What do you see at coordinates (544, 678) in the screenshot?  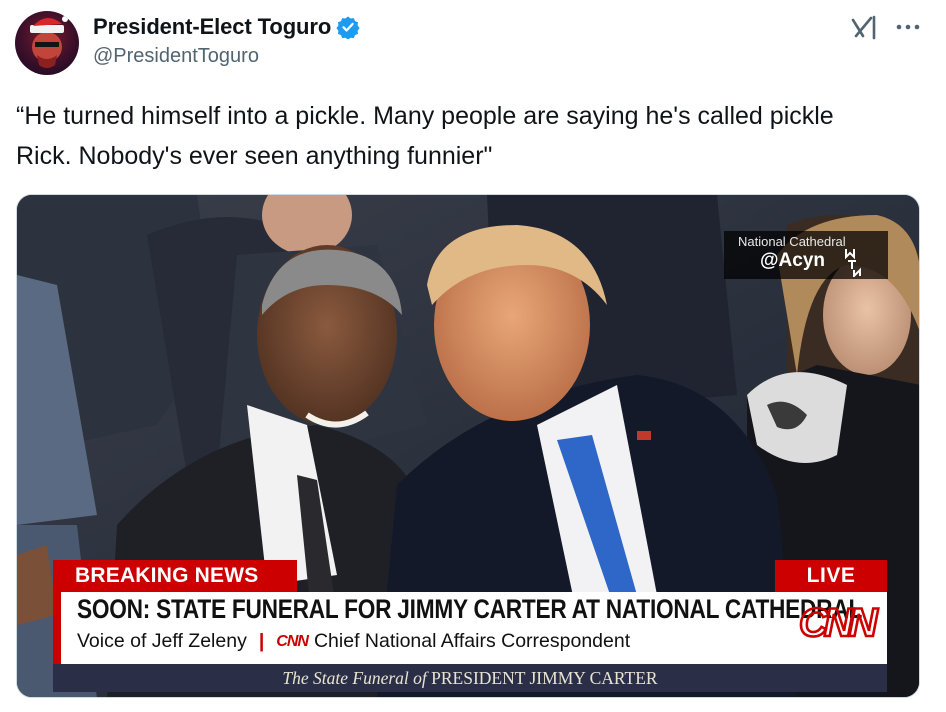 I see `funeral-banner-name: PRESIDENT JIMMY CARTER` at bounding box center [544, 678].